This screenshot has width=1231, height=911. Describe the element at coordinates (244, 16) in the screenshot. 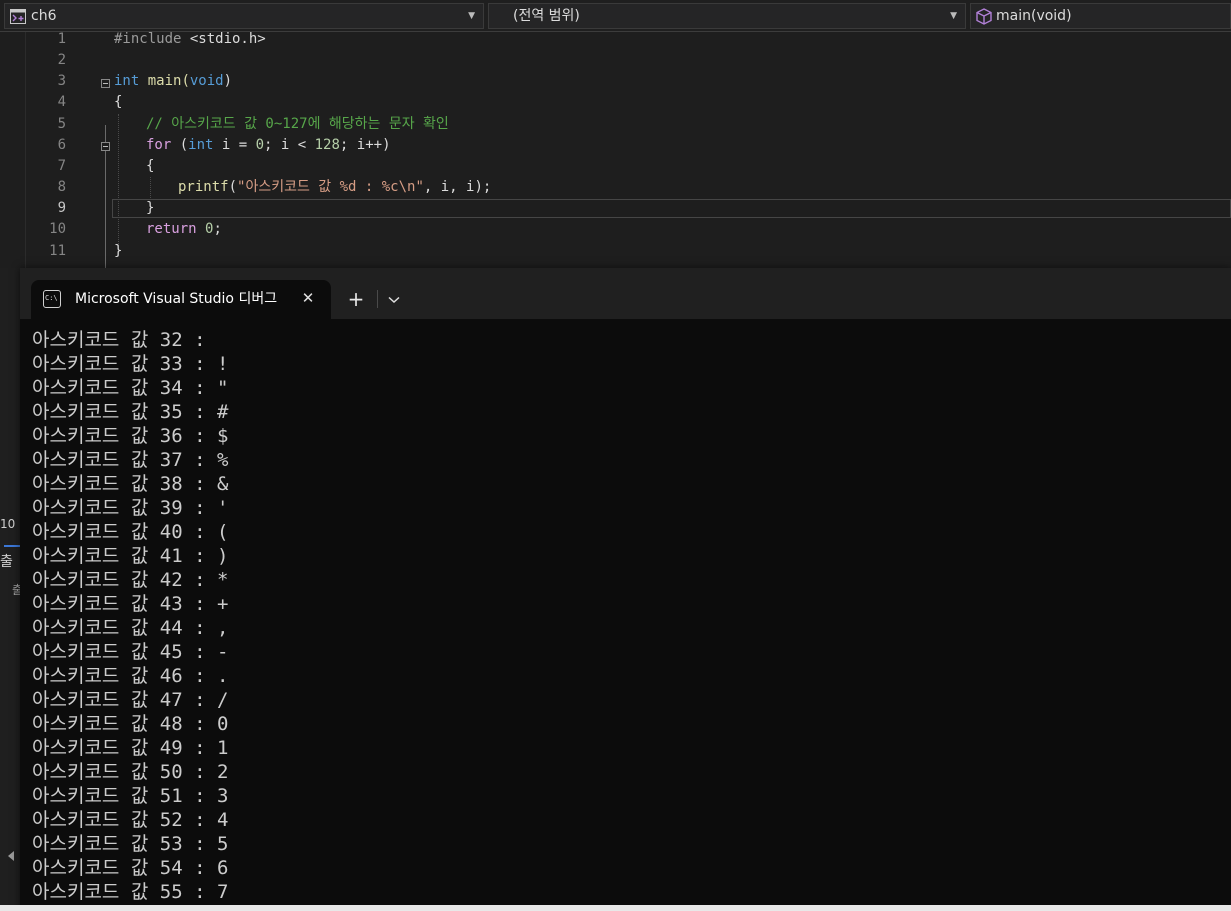

I see `project-dropdown: ch6 ▼` at that location.